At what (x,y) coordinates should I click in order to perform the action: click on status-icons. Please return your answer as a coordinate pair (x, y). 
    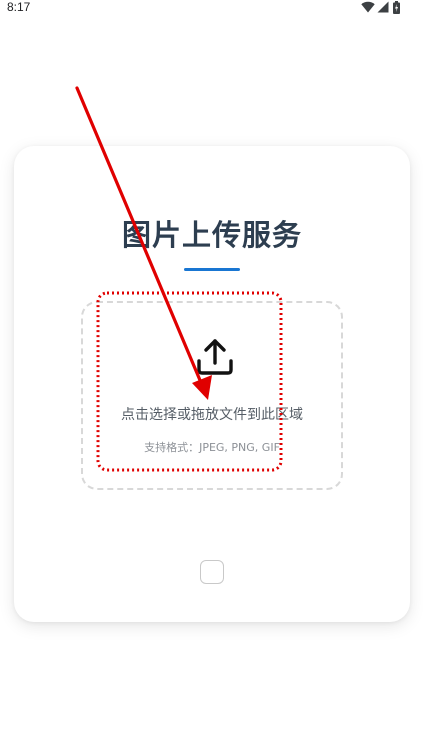
    Looking at the image, I should click on (381, 7).